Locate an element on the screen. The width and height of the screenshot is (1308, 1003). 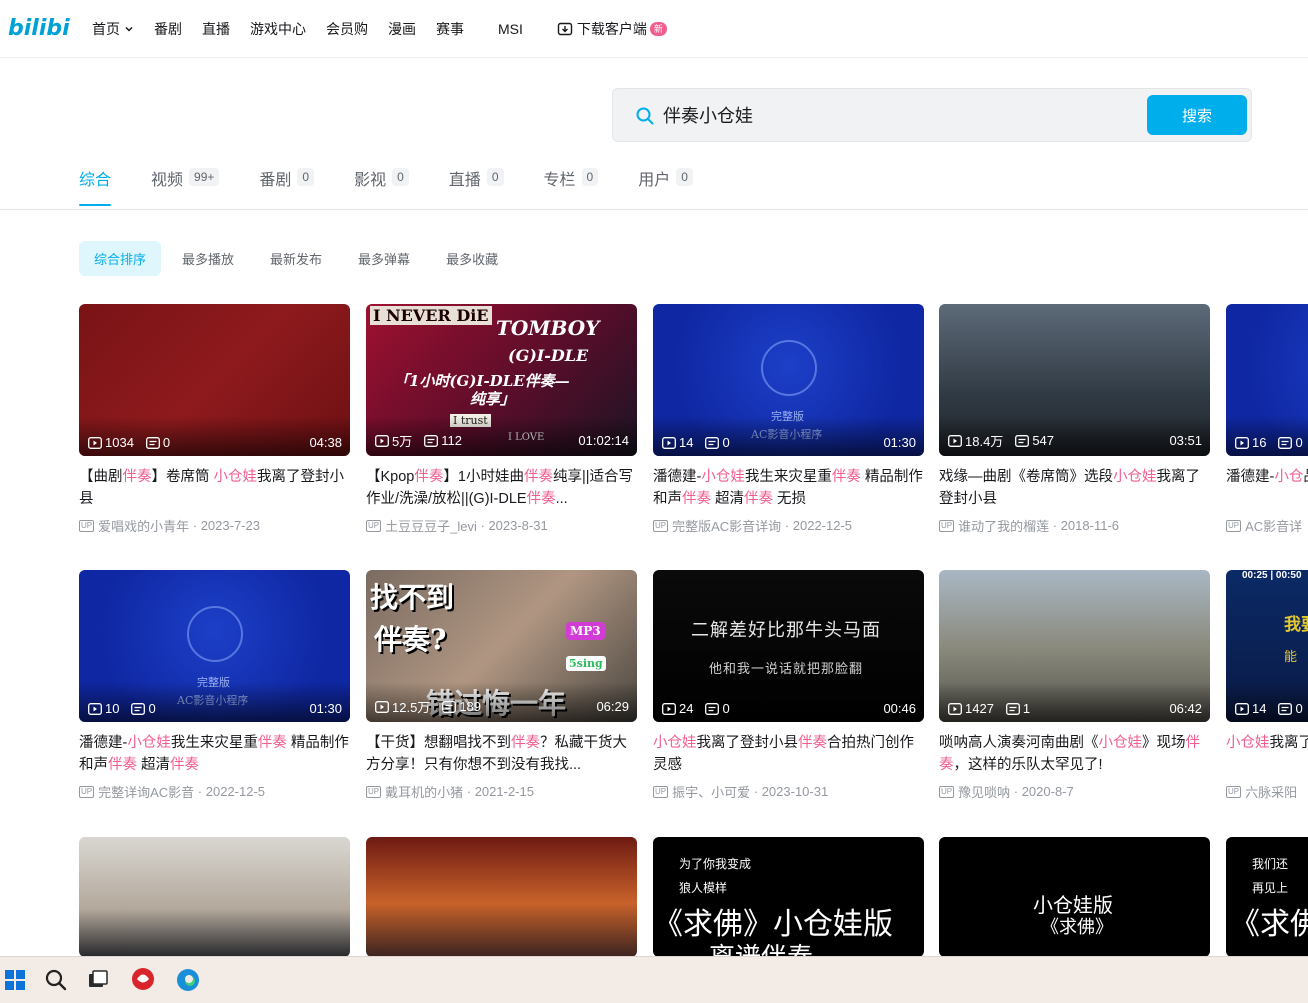
windows-start-icon is located at coordinates (15, 980).